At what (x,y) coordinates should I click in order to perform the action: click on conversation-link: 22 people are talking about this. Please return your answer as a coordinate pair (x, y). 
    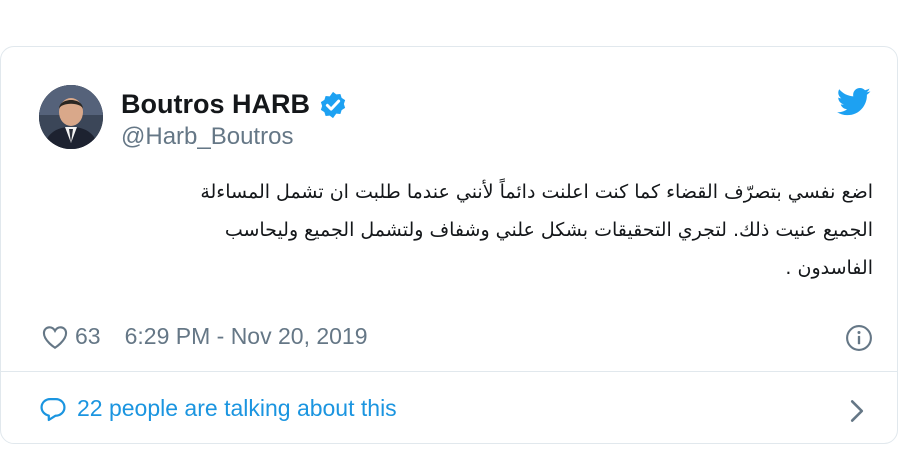
    Looking at the image, I should click on (218, 408).